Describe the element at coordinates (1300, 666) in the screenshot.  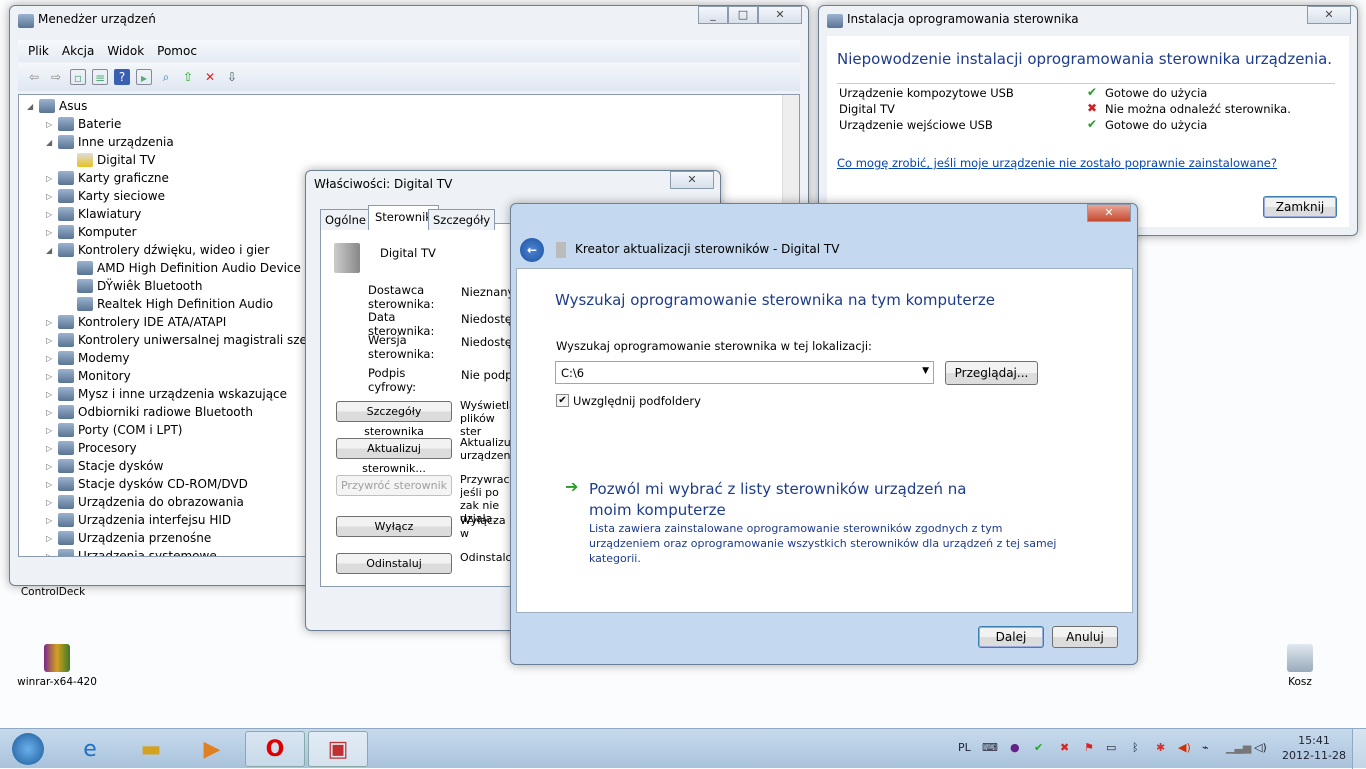
I see `desktop-icon-recycle-bin: Kosz` at that location.